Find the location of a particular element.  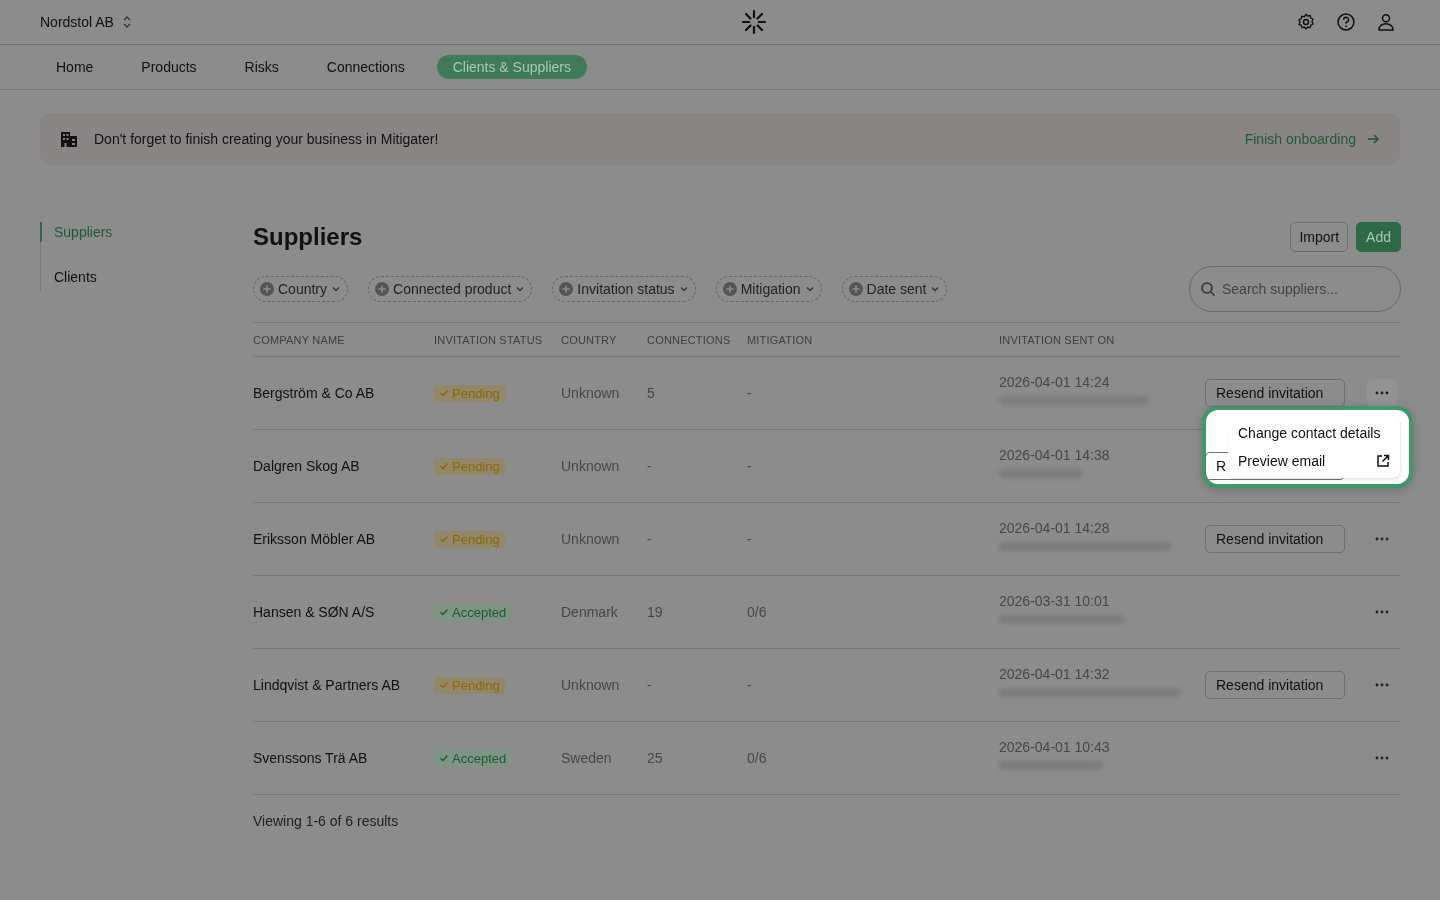

company-name: Svenssons Trä AB is located at coordinates (311, 758).